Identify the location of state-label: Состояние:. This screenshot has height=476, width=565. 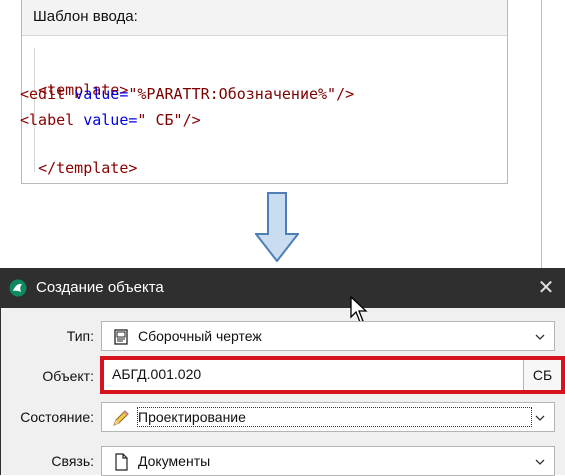
(57, 417).